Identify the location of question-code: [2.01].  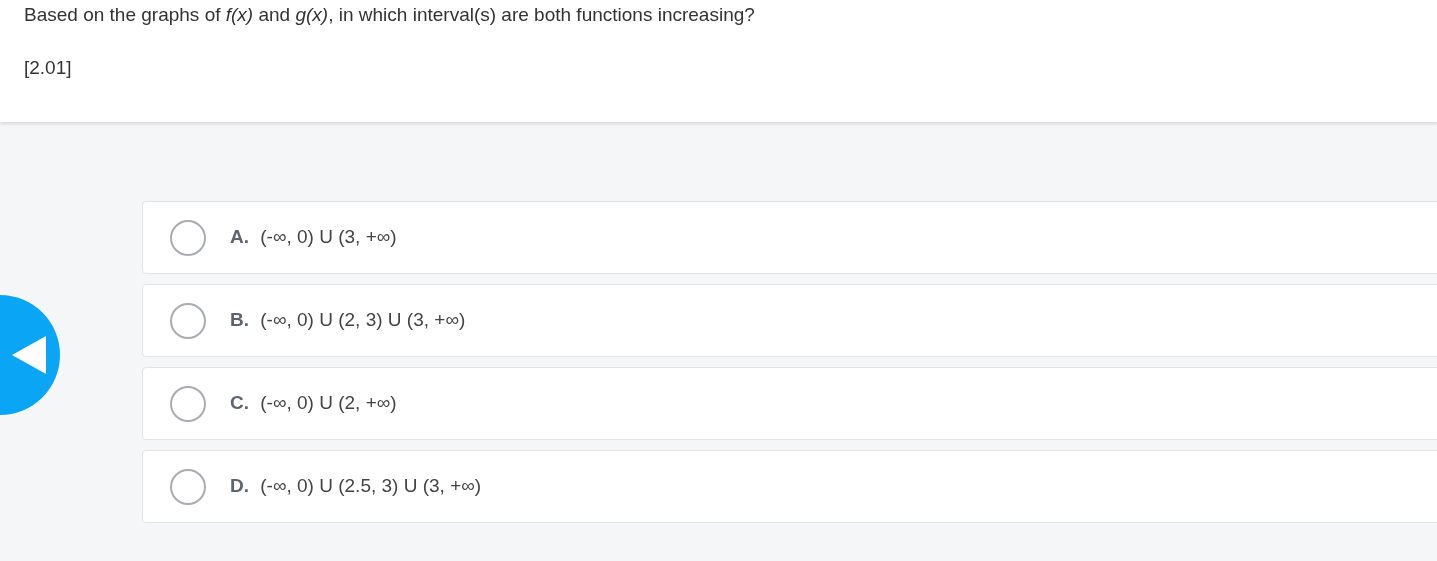
(48, 68).